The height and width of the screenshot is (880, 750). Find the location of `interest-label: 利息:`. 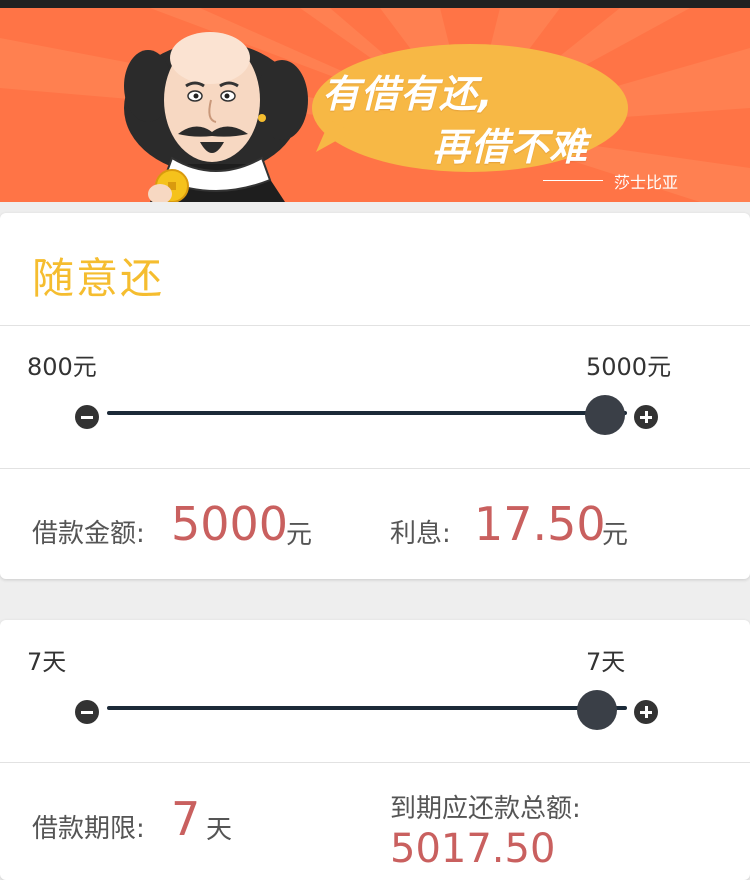

interest-label: 利息: is located at coordinates (420, 534).